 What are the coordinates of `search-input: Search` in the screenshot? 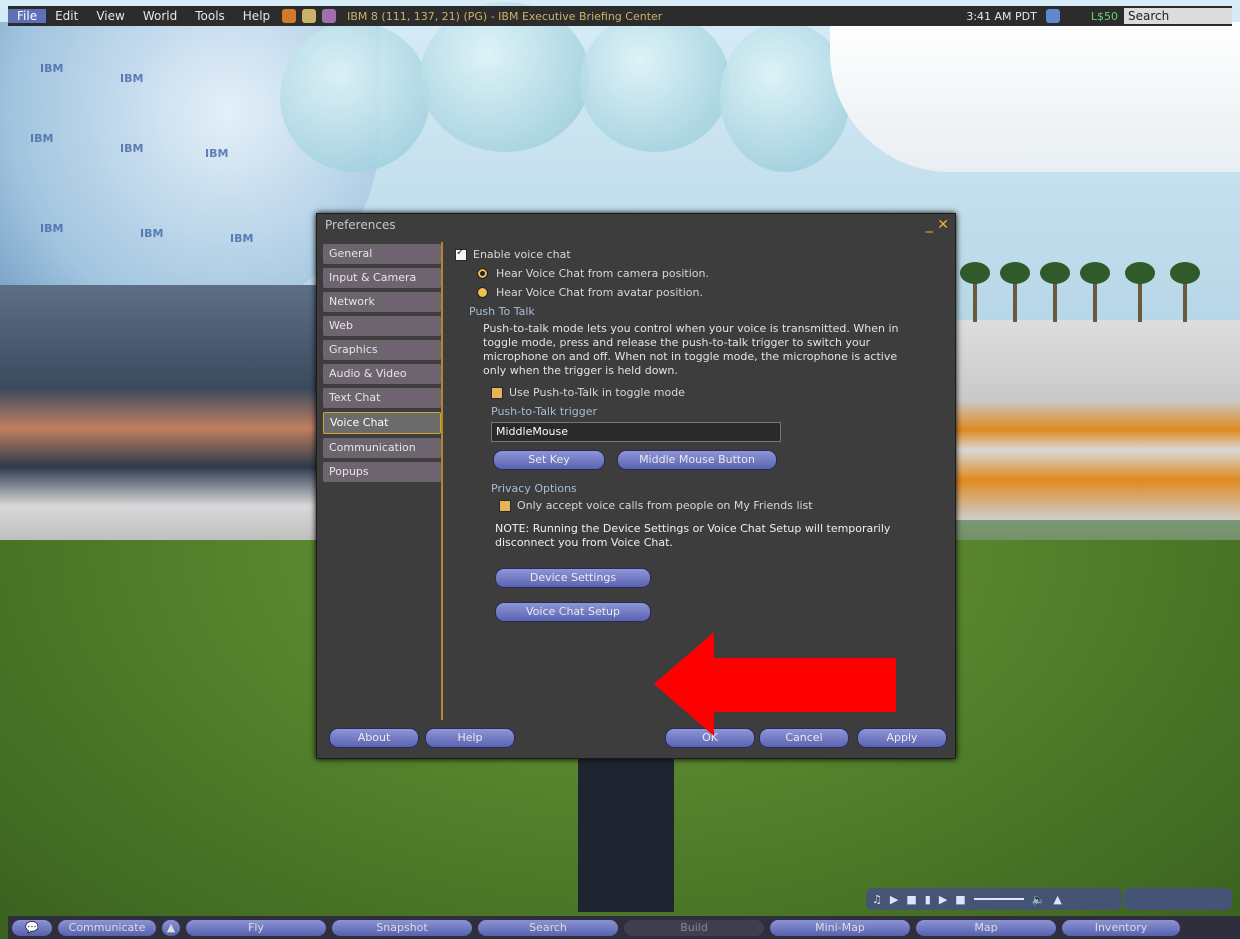 It's located at (1178, 16).